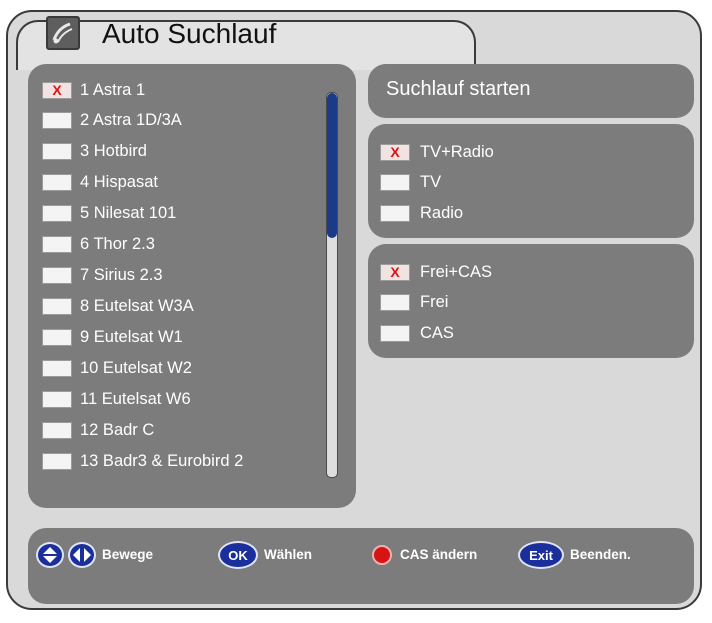 The height and width of the screenshot is (623, 712). I want to click on scrollbar-thumb, so click(332, 165).